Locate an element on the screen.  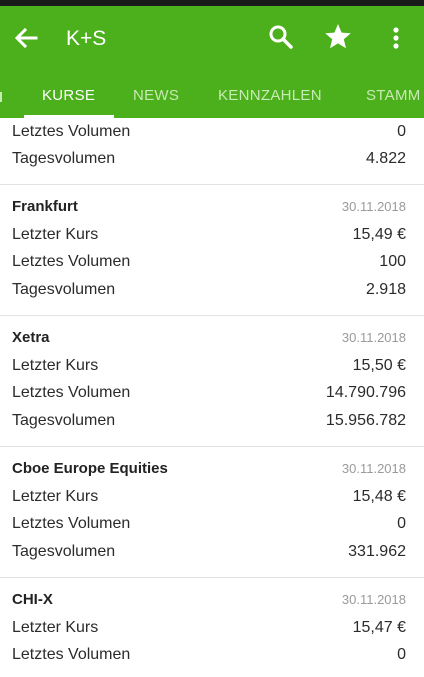
row-value: 2.918 is located at coordinates (385, 289).